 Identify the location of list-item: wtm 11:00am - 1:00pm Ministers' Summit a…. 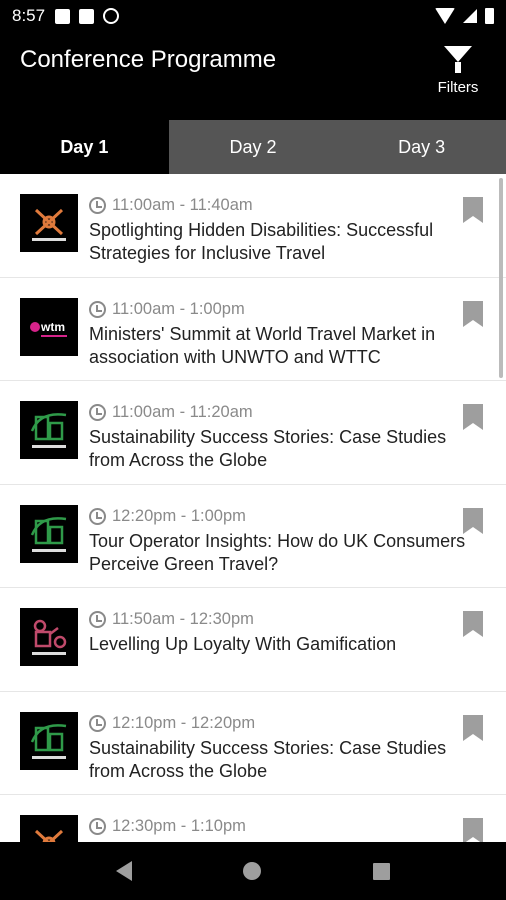
(253, 329).